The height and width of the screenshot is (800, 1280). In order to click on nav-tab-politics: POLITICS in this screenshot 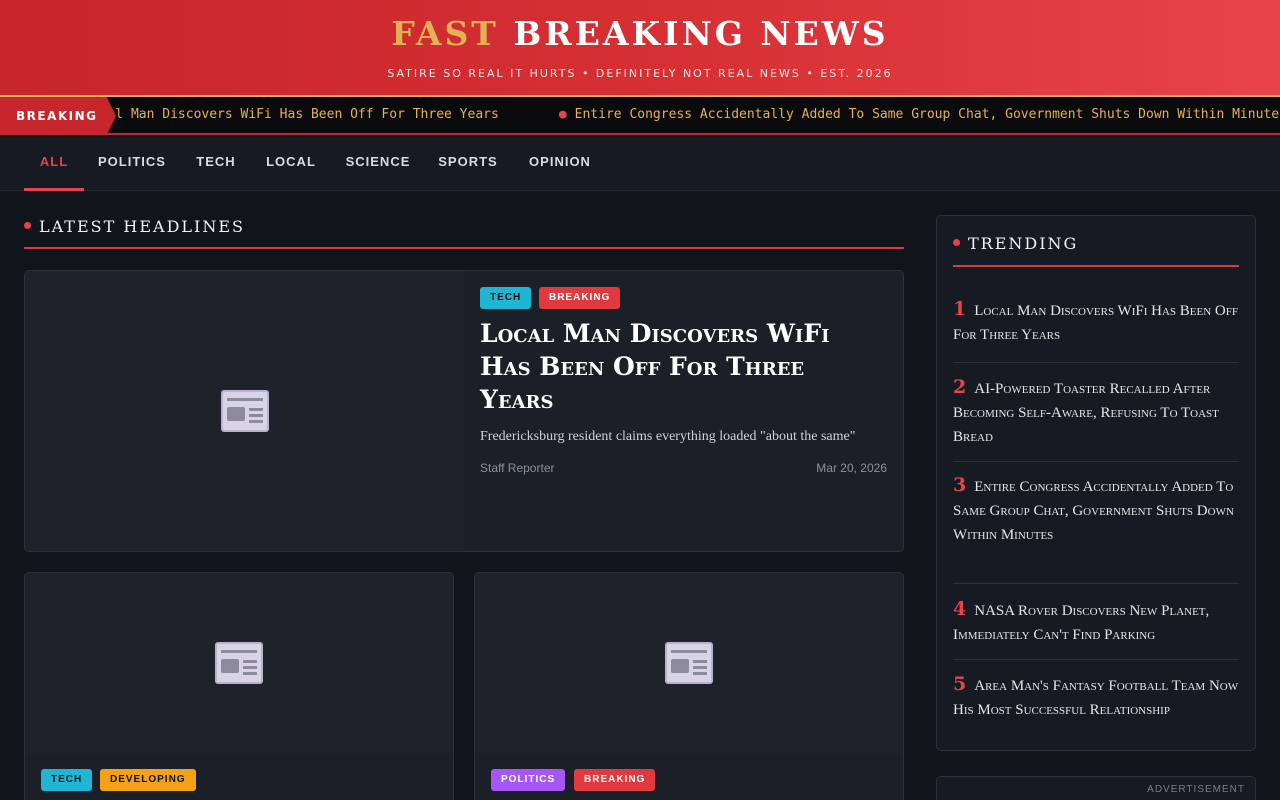, I will do `click(132, 164)`.